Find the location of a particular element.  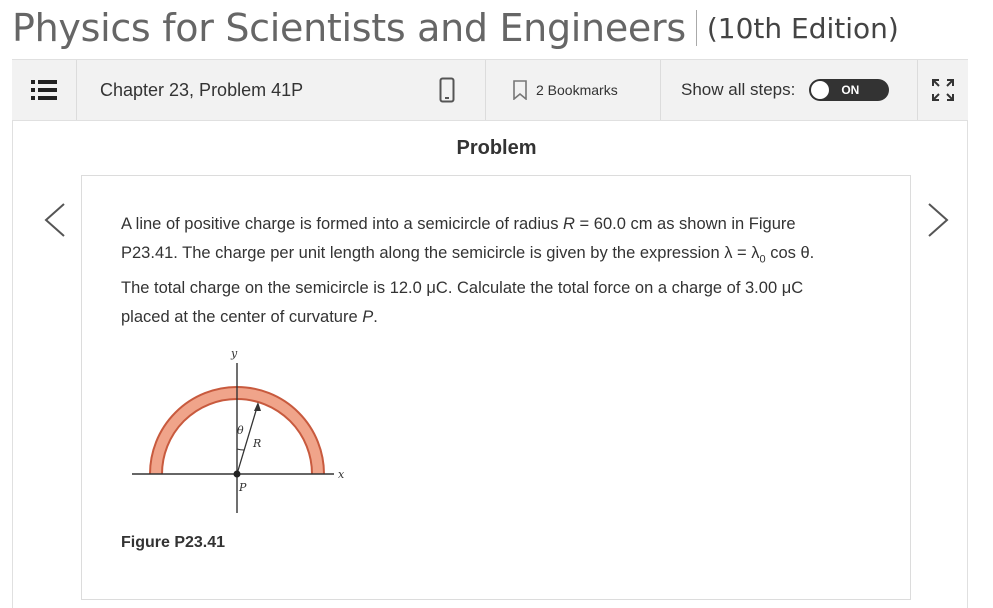

mobile-device-icon is located at coordinates (447, 90).